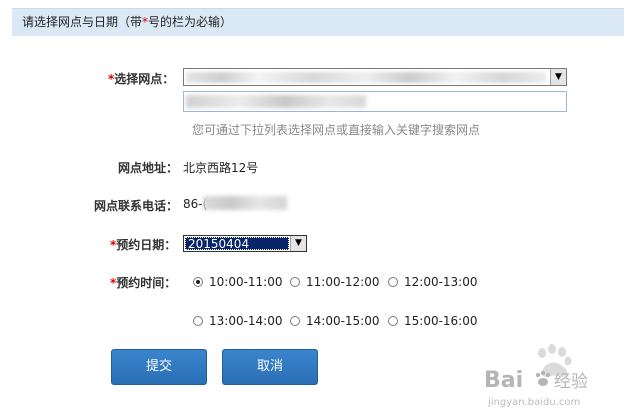  Describe the element at coordinates (237, 244) in the screenshot. I see `date-select-value: 20150404` at that location.